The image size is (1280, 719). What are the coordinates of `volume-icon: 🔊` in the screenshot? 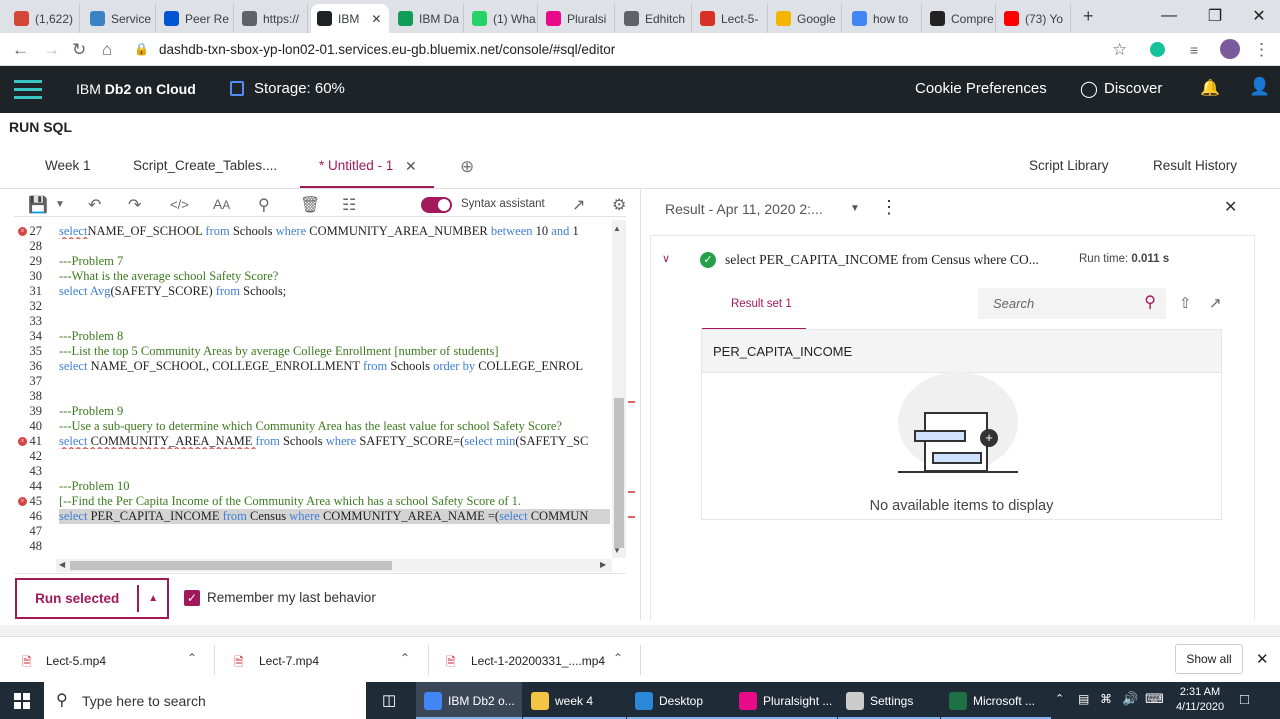 It's located at (1130, 699).